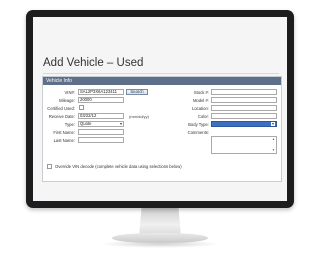 The width and height of the screenshot is (320, 261). I want to click on page-title: Add Vehicle – Used, so click(93, 63).